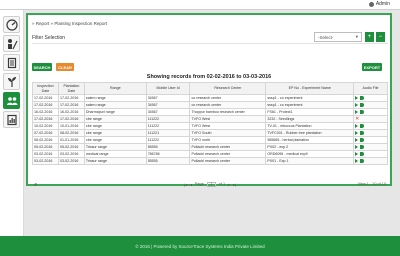 The height and width of the screenshot is (256, 400). What do you see at coordinates (369, 37) in the screenshot?
I see `add-filter-button: +` at bounding box center [369, 37].